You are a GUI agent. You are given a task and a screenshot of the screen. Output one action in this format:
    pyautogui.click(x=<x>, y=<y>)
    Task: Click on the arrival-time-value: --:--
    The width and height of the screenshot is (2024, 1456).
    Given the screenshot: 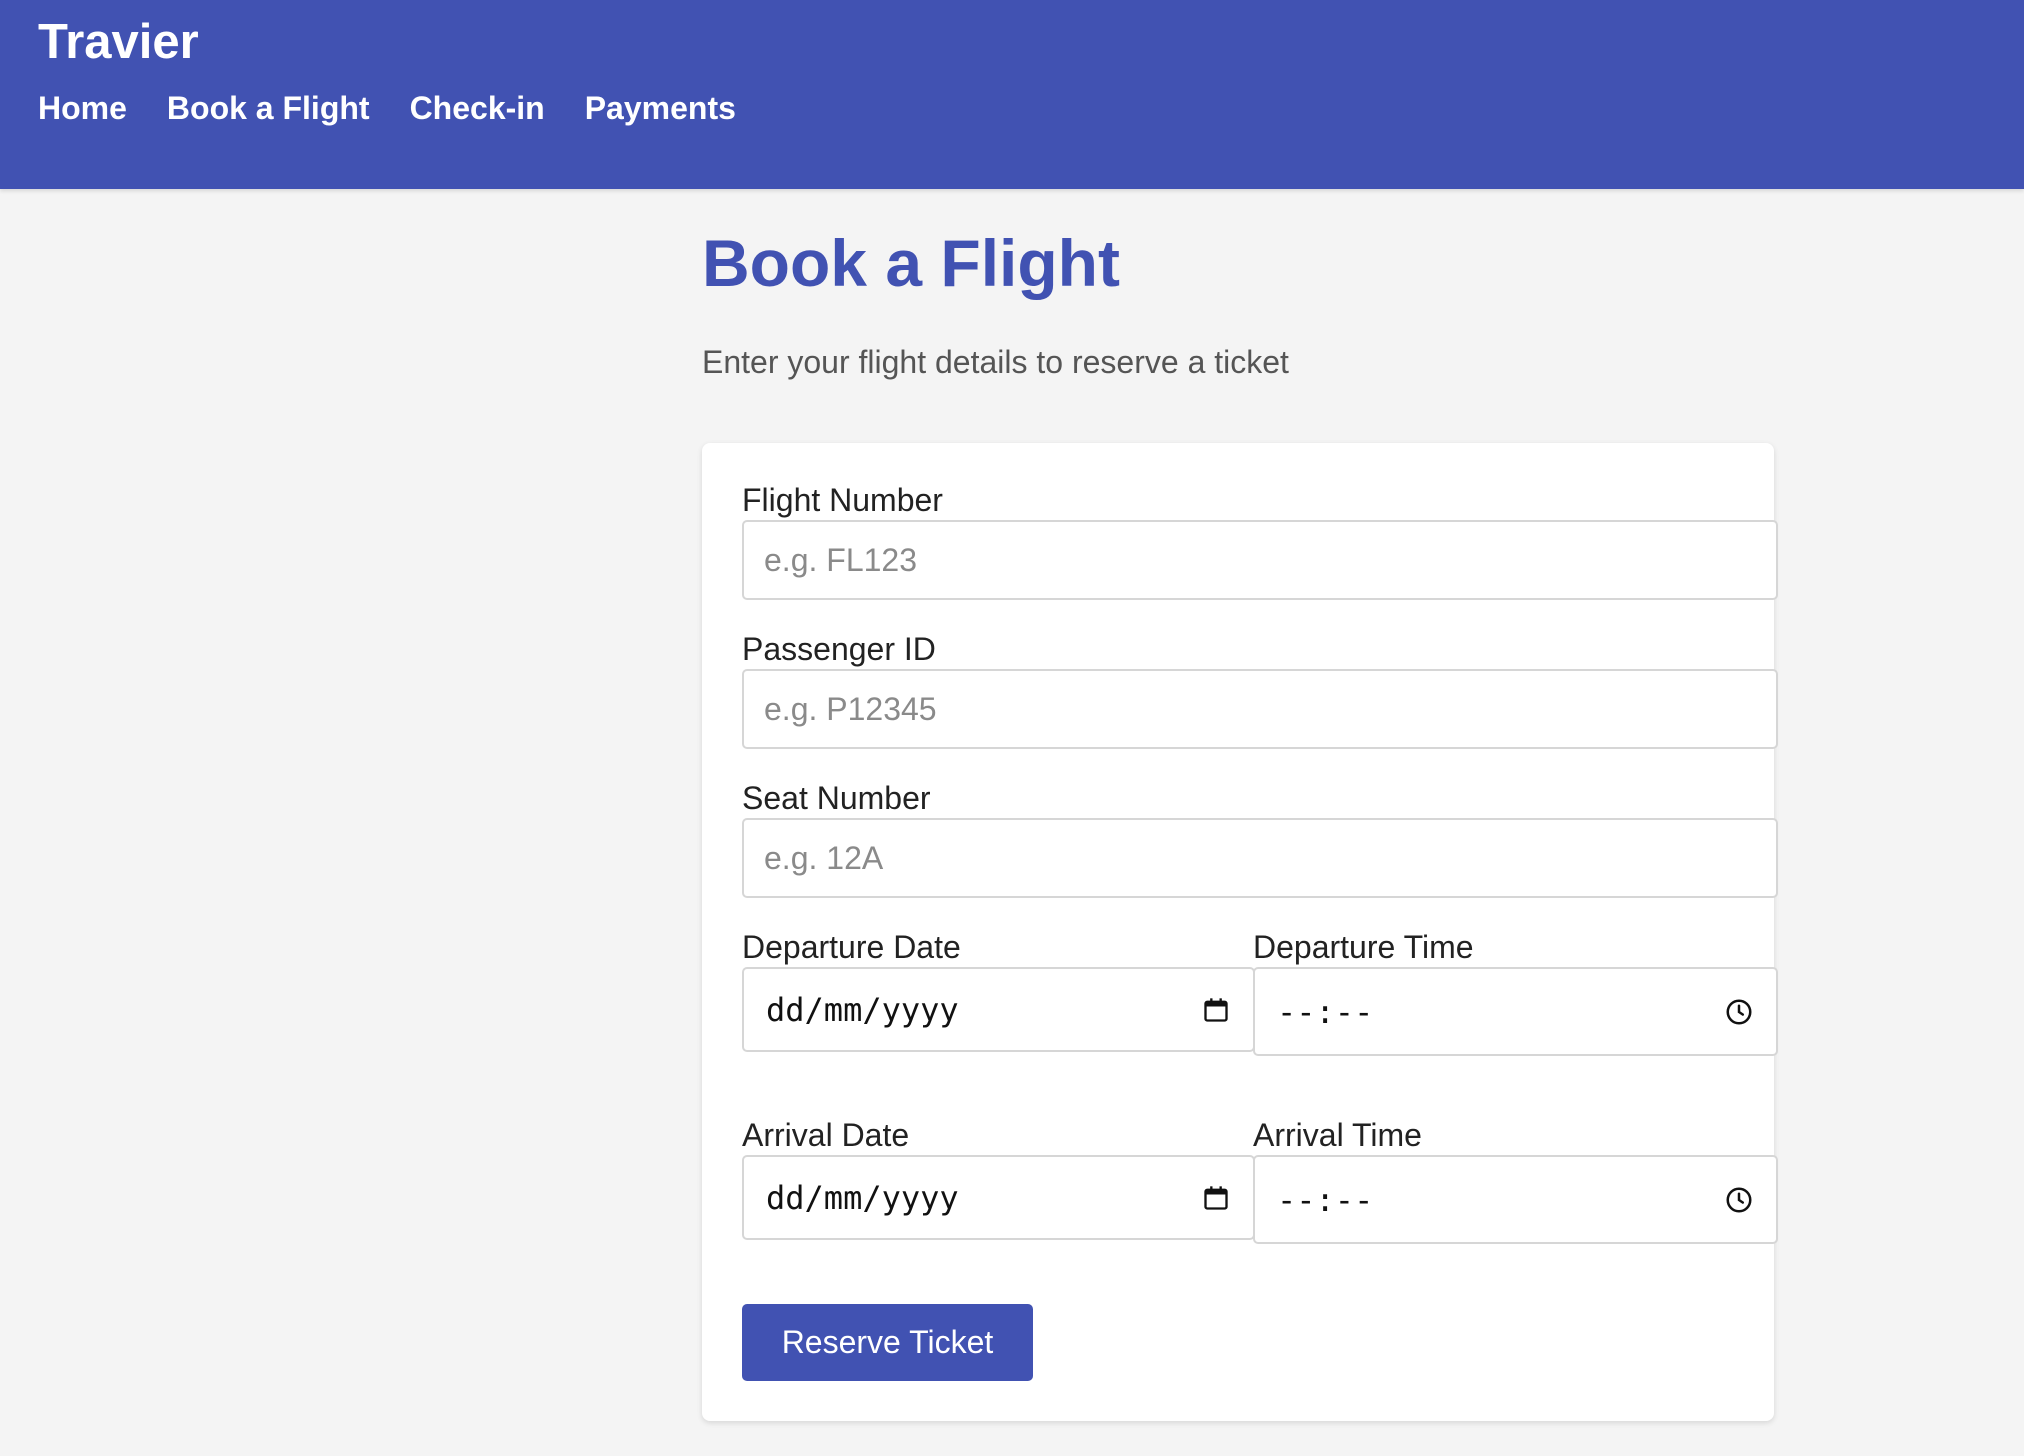 What is the action you would take?
    pyautogui.click(x=1325, y=1199)
    